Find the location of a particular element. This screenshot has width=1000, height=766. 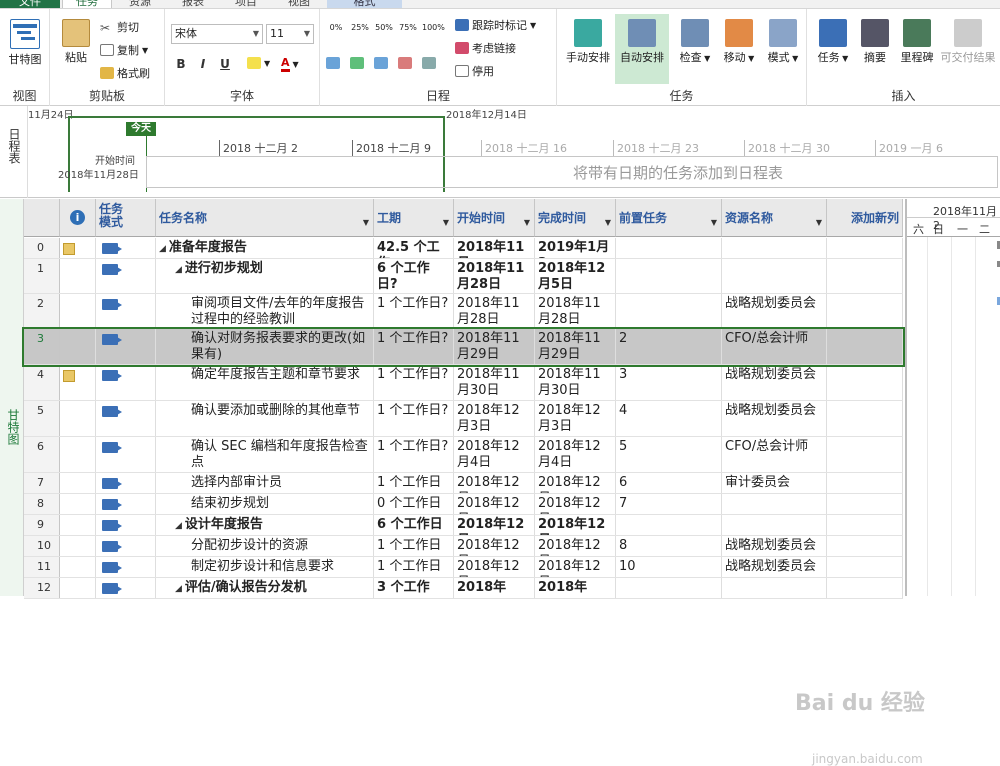

row-number: 7 is located at coordinates (42, 483).